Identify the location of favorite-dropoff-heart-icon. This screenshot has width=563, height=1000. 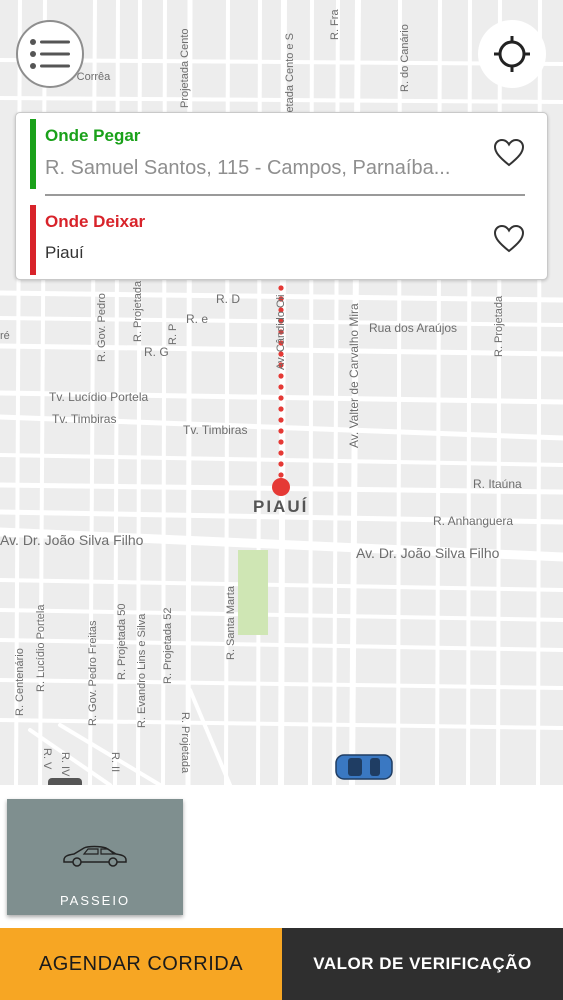
(509, 239).